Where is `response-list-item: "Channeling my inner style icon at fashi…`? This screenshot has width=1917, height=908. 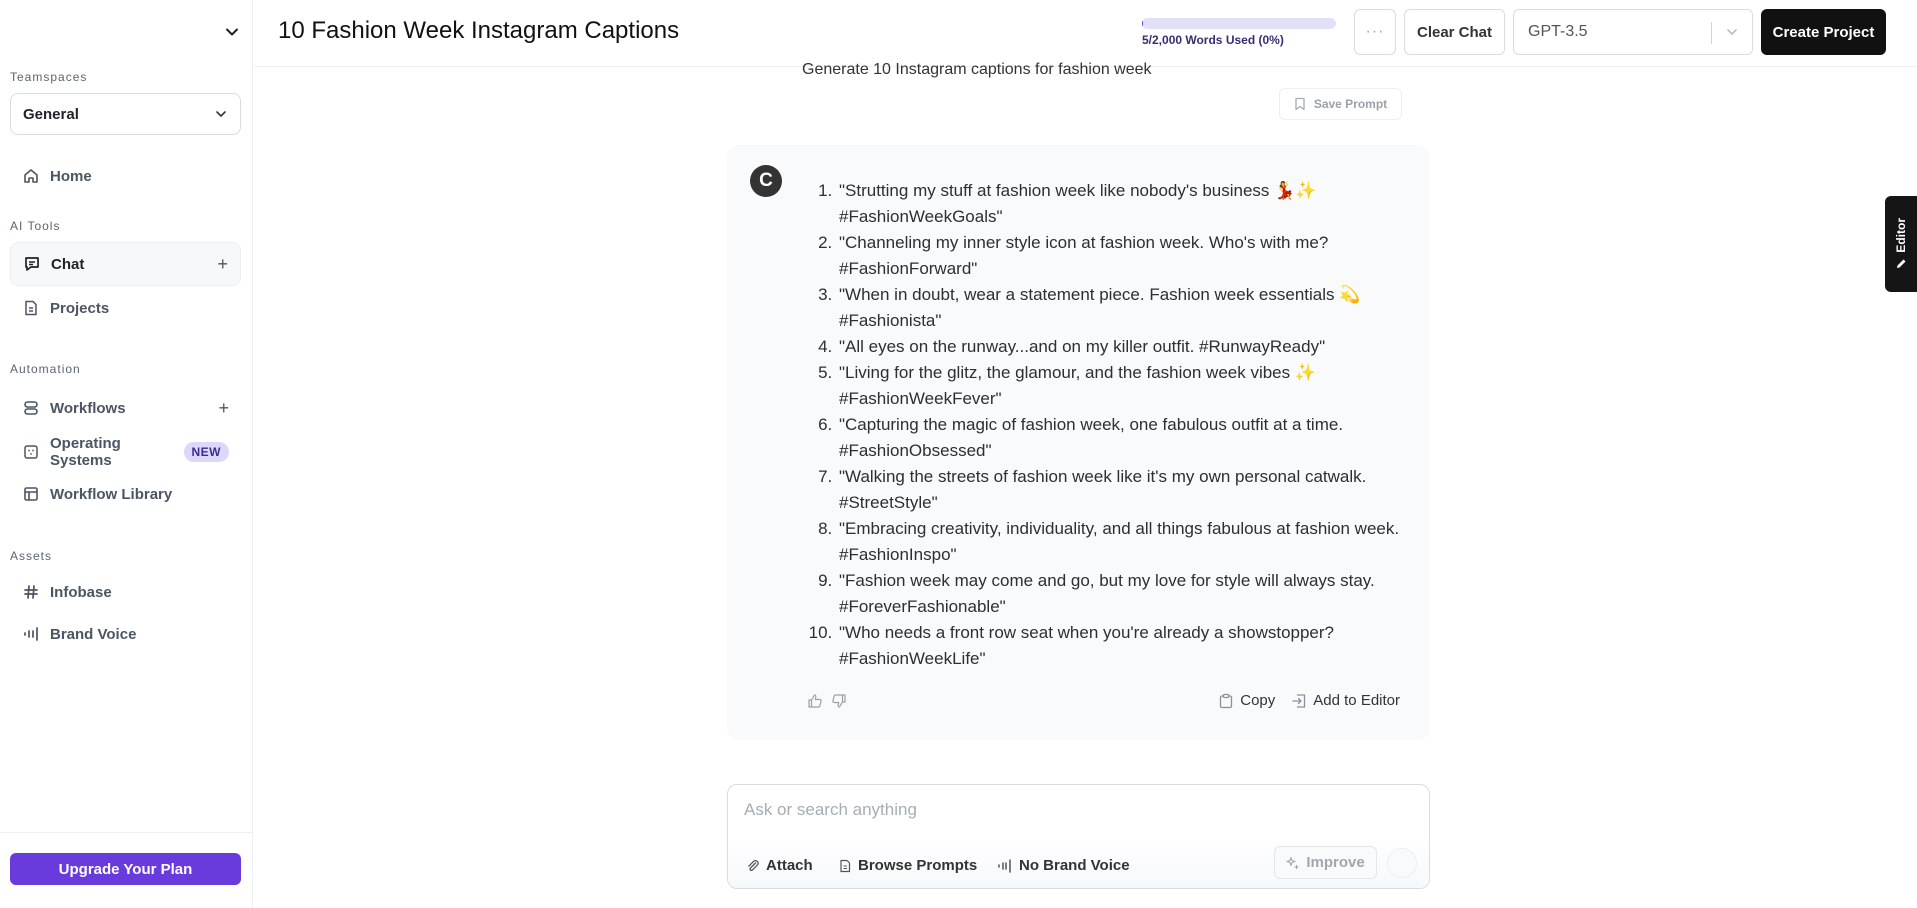 response-list-item: "Channeling my inner style icon at fashi… is located at coordinates (1127, 256).